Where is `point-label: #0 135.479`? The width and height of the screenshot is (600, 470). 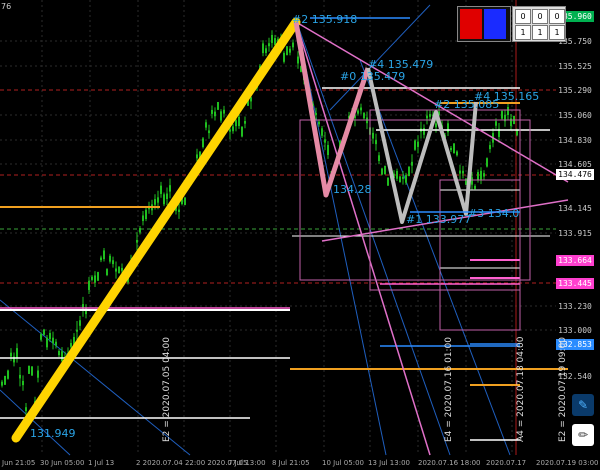
point-label: #0 135.479 is located at coordinates (373, 76).